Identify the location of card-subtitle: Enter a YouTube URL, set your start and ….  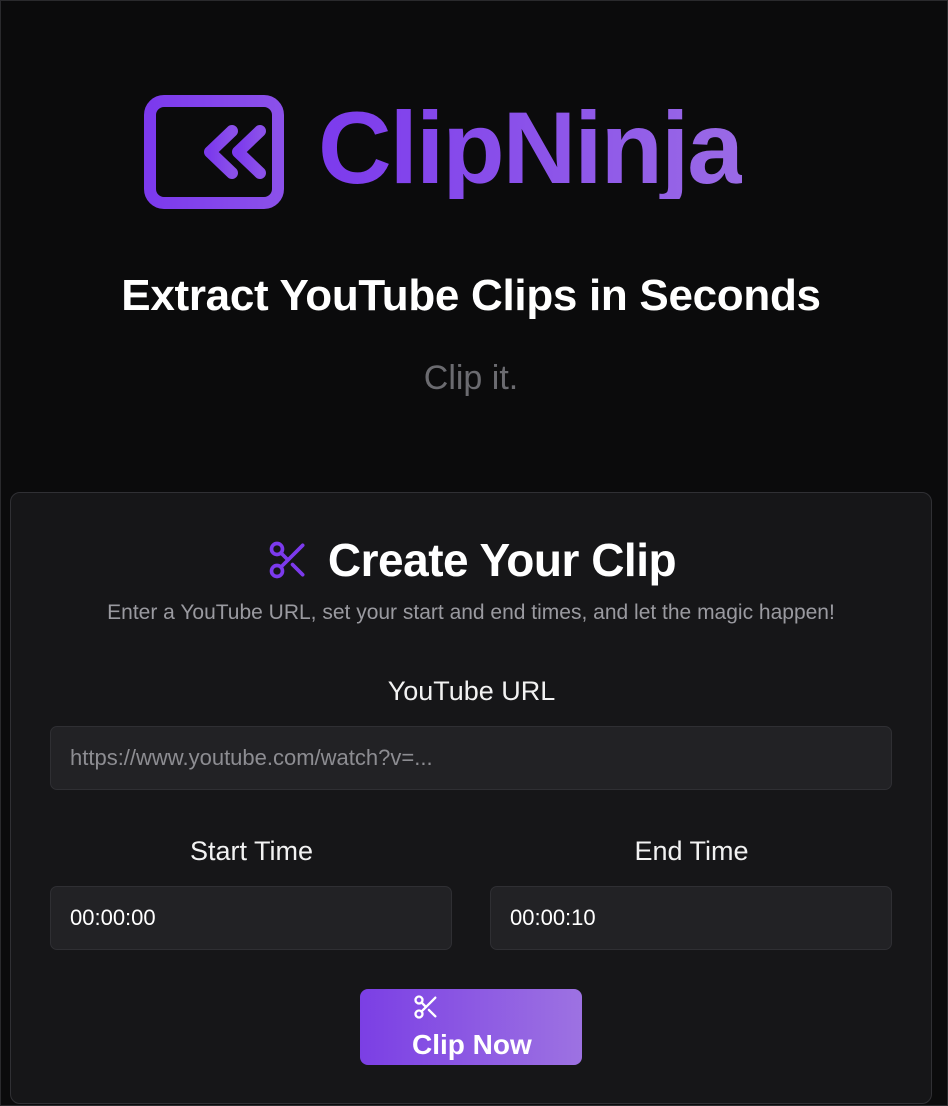
(471, 612).